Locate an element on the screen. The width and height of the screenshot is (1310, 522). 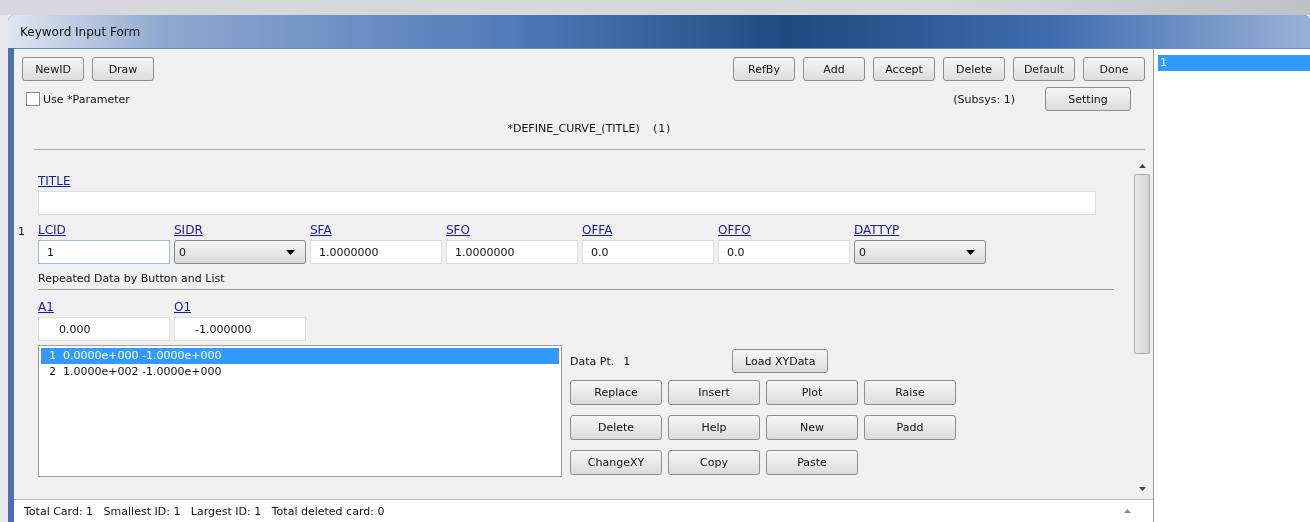
scroll-thumb is located at coordinates (1142, 264).